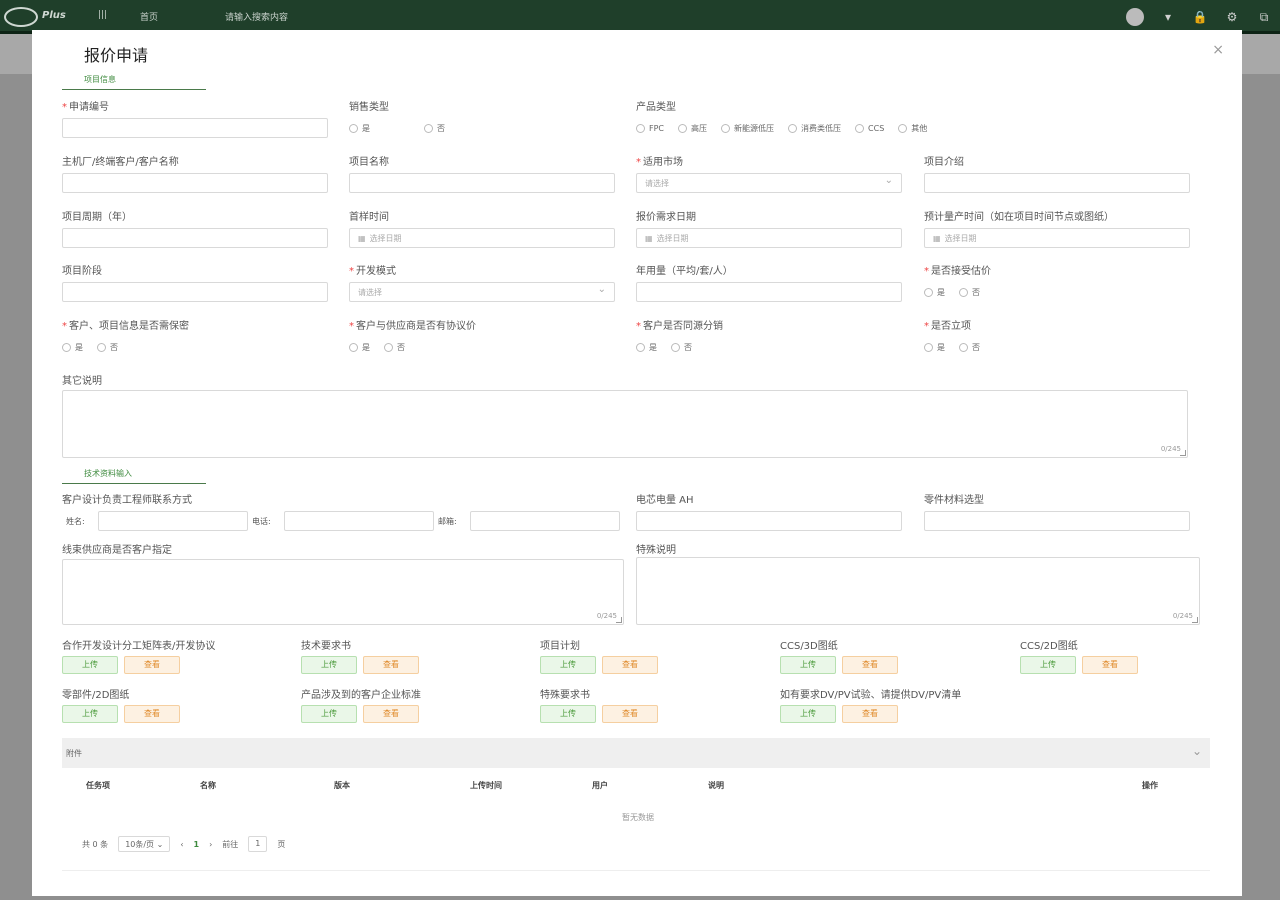 The image size is (1280, 900). What do you see at coordinates (814, 128) in the screenshot?
I see `radio-consumer-lv: 消费类低压` at bounding box center [814, 128].